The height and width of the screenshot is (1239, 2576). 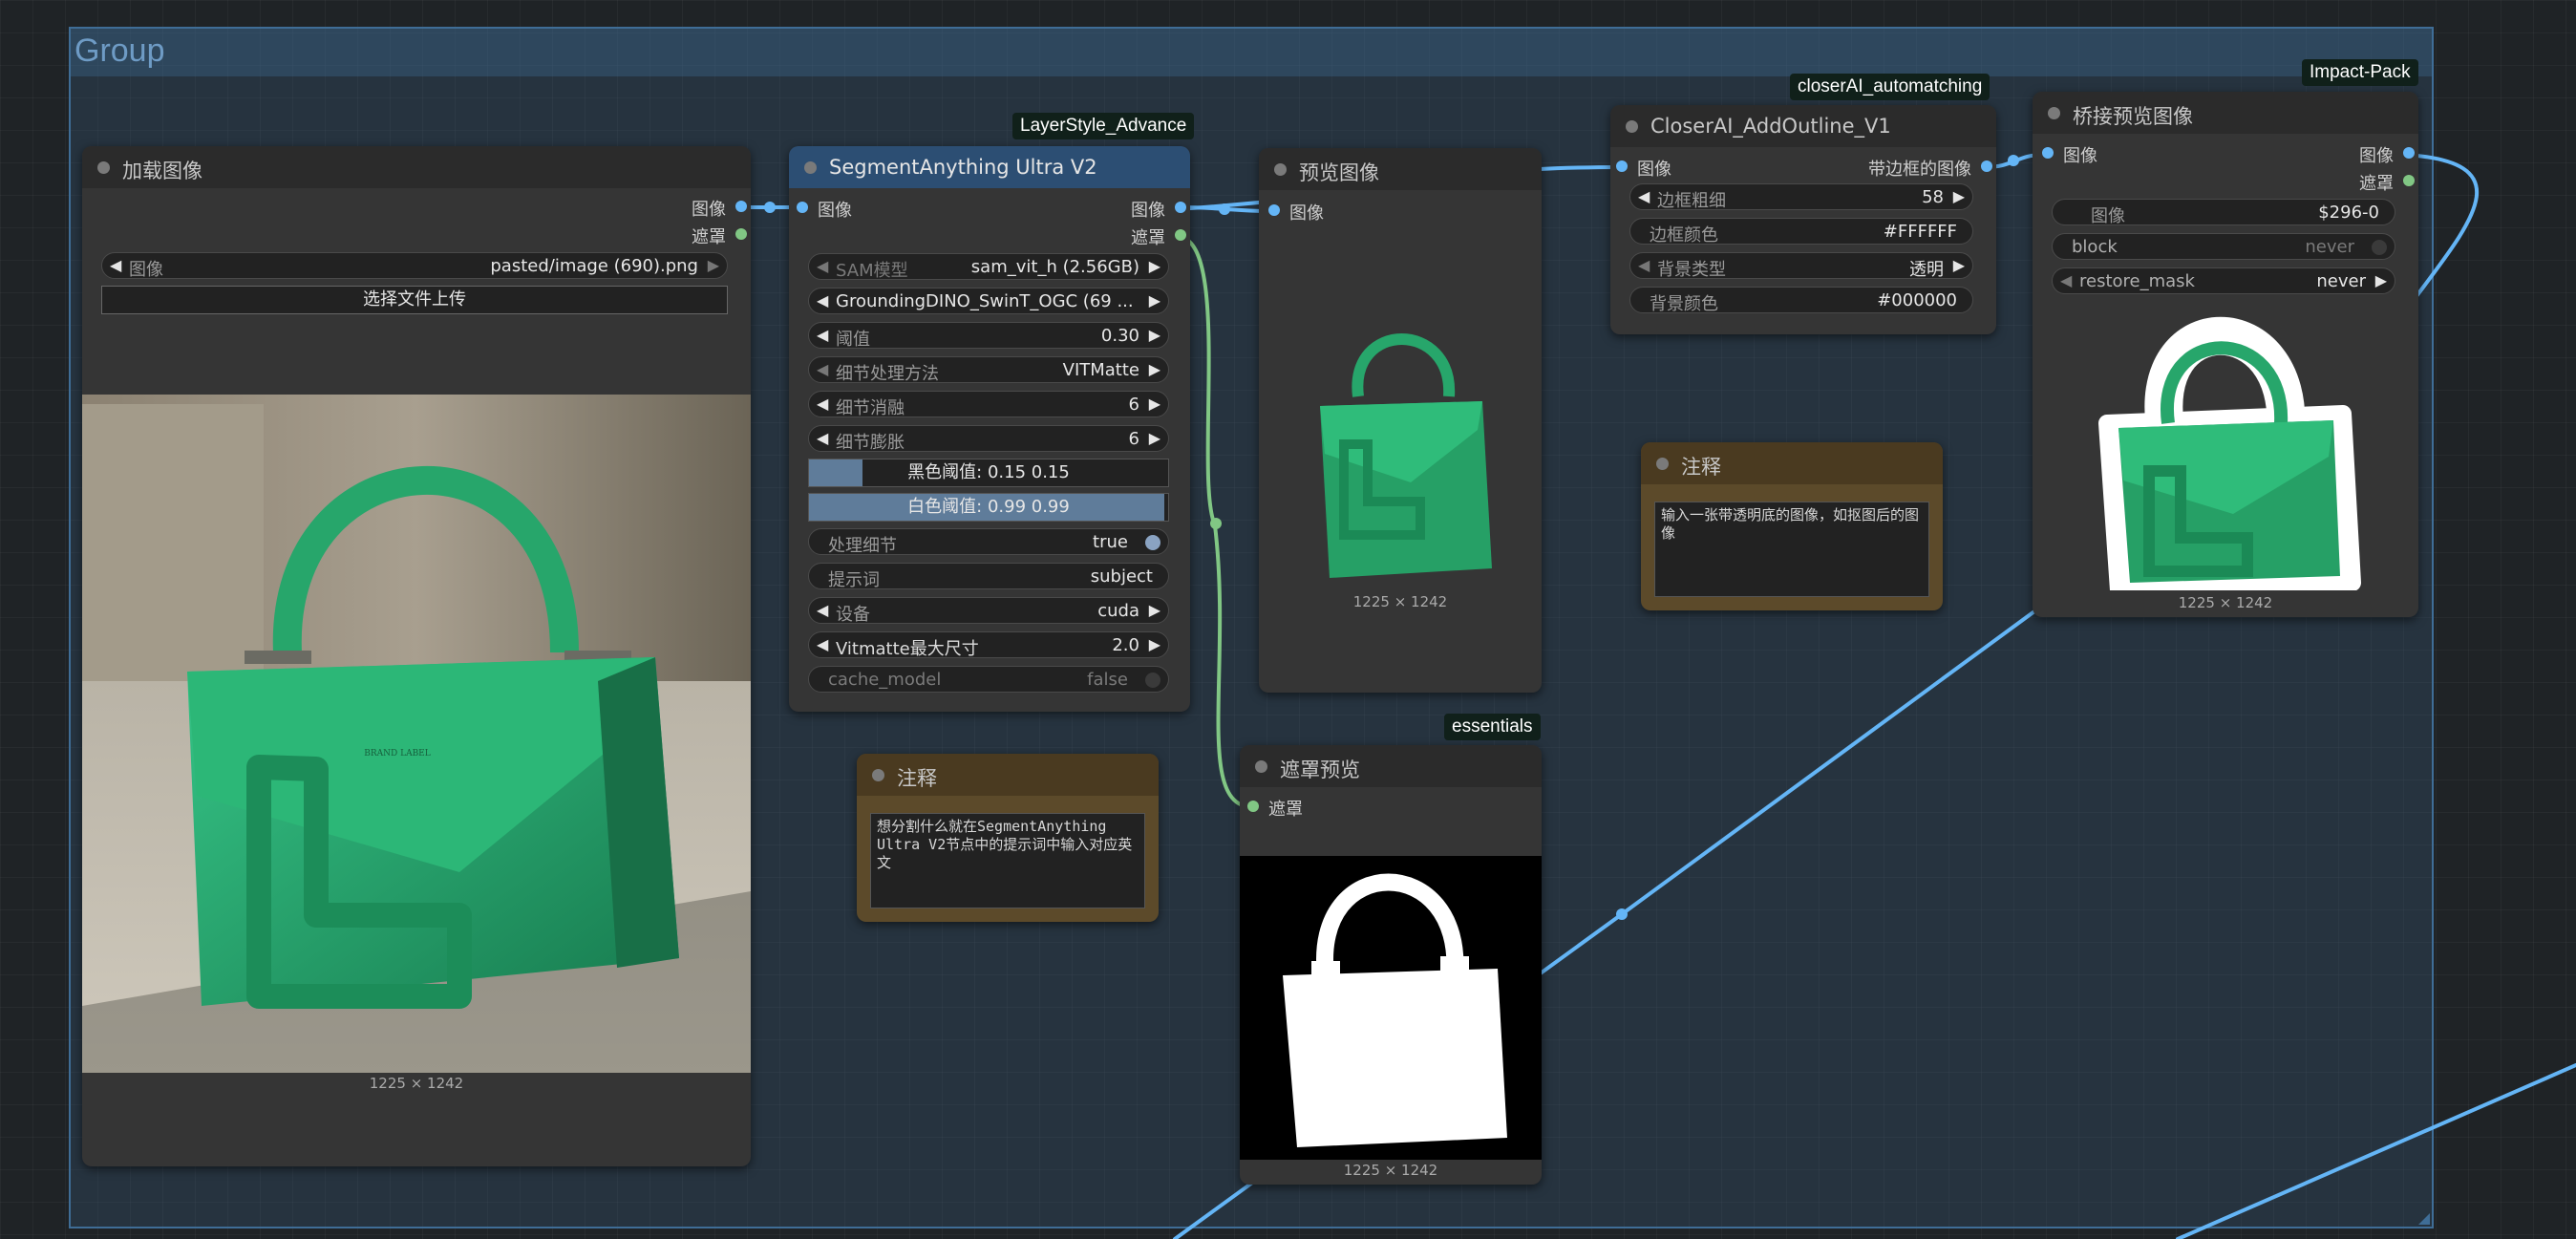 I want to click on note-textarea: 输入一张带透明底的图像，如抠图后的图像, so click(x=1791, y=549).